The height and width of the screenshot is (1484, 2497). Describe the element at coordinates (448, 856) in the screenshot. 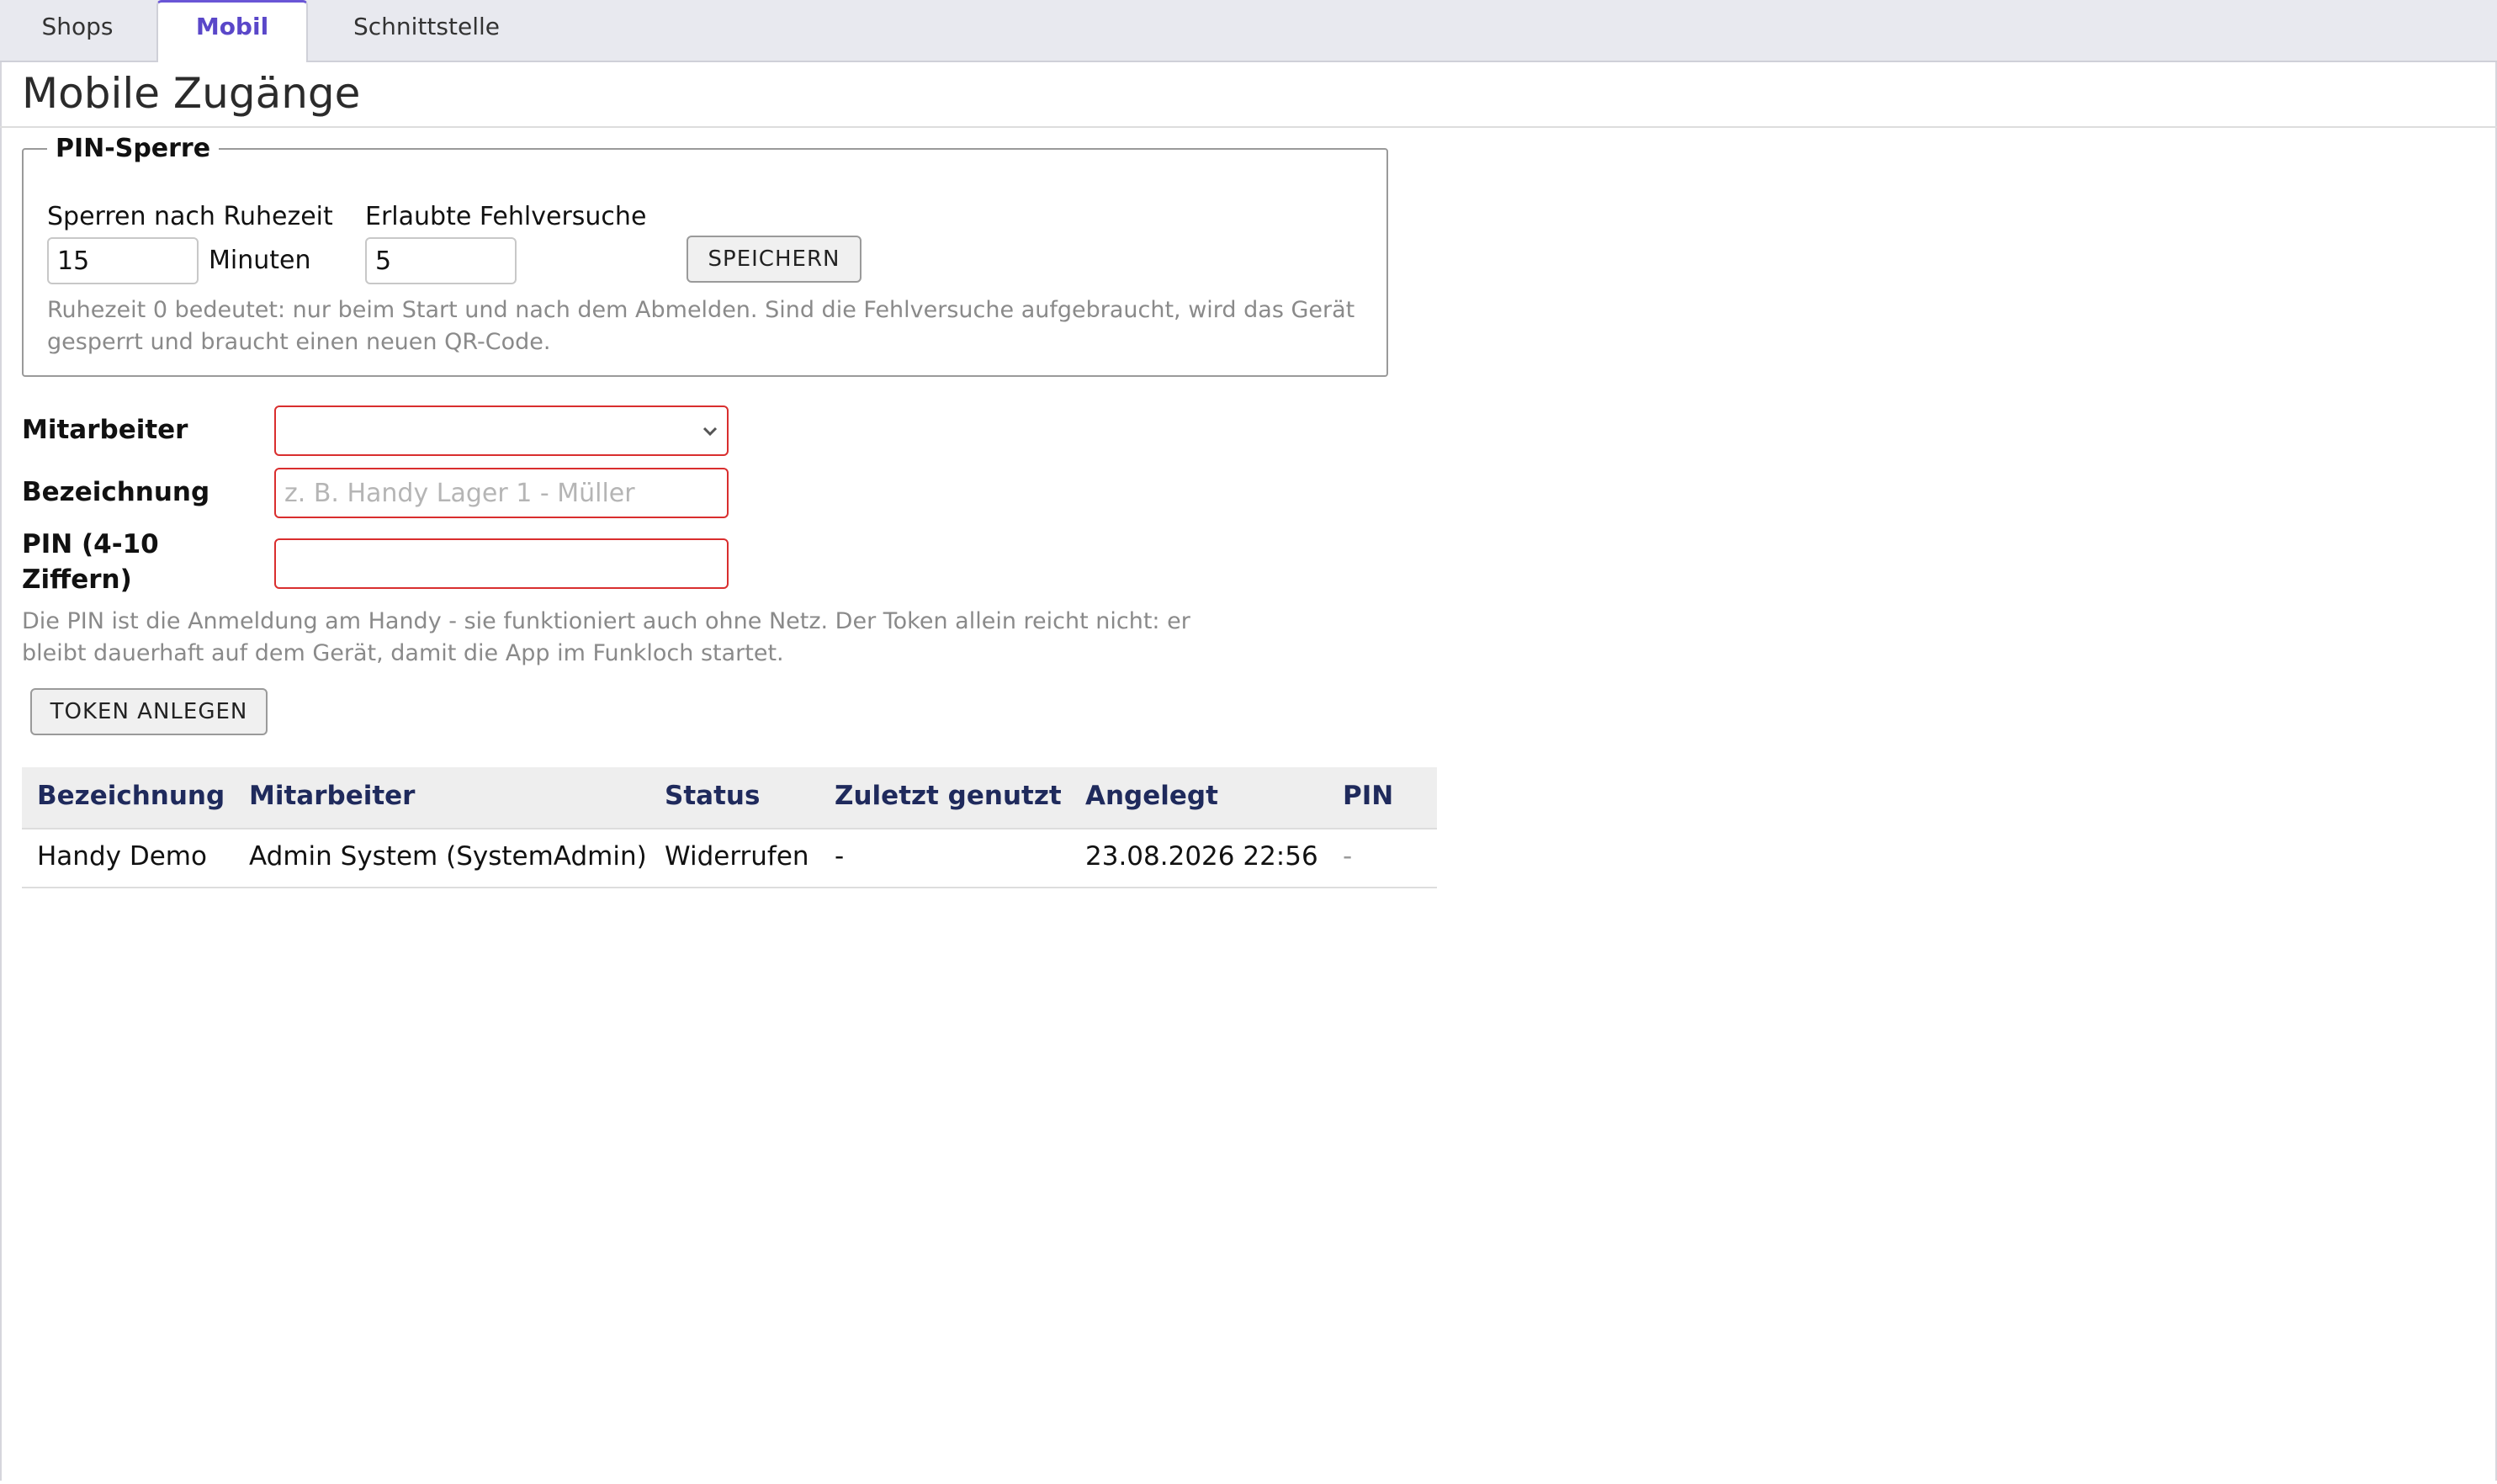

I see `cell-employee: Admin System (SystemAdmin)` at that location.